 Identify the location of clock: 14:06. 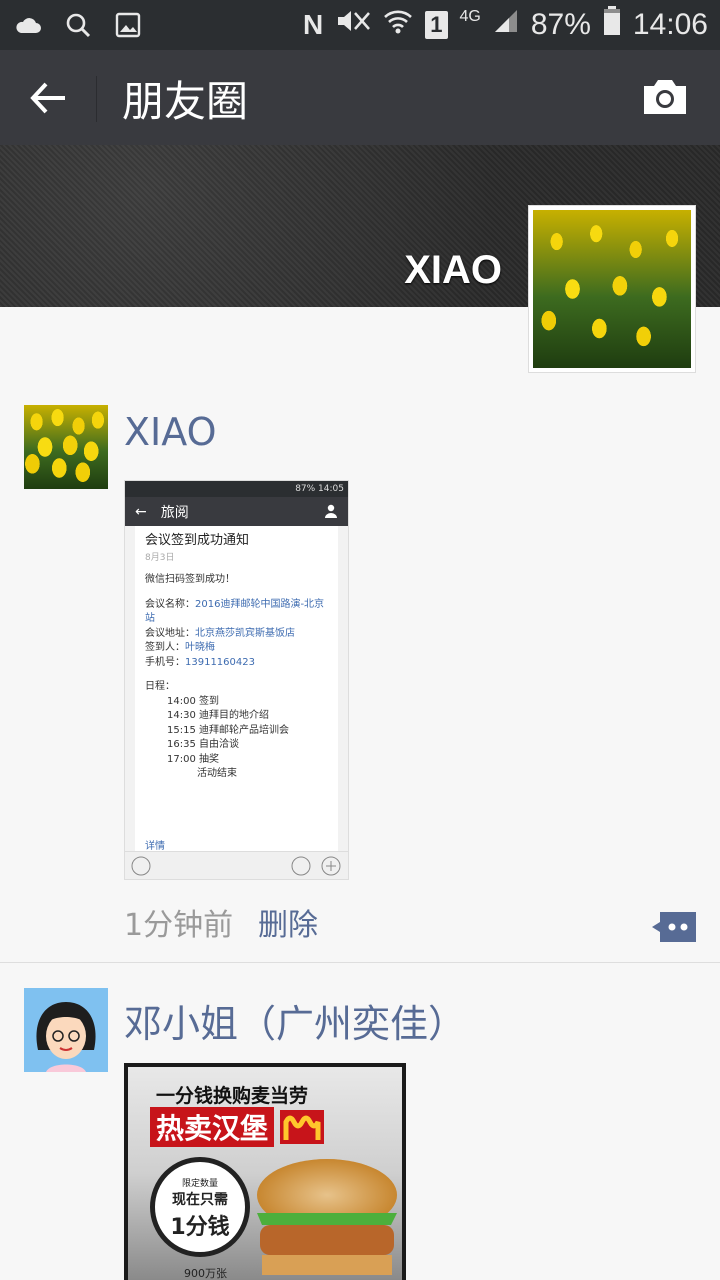
(670, 24).